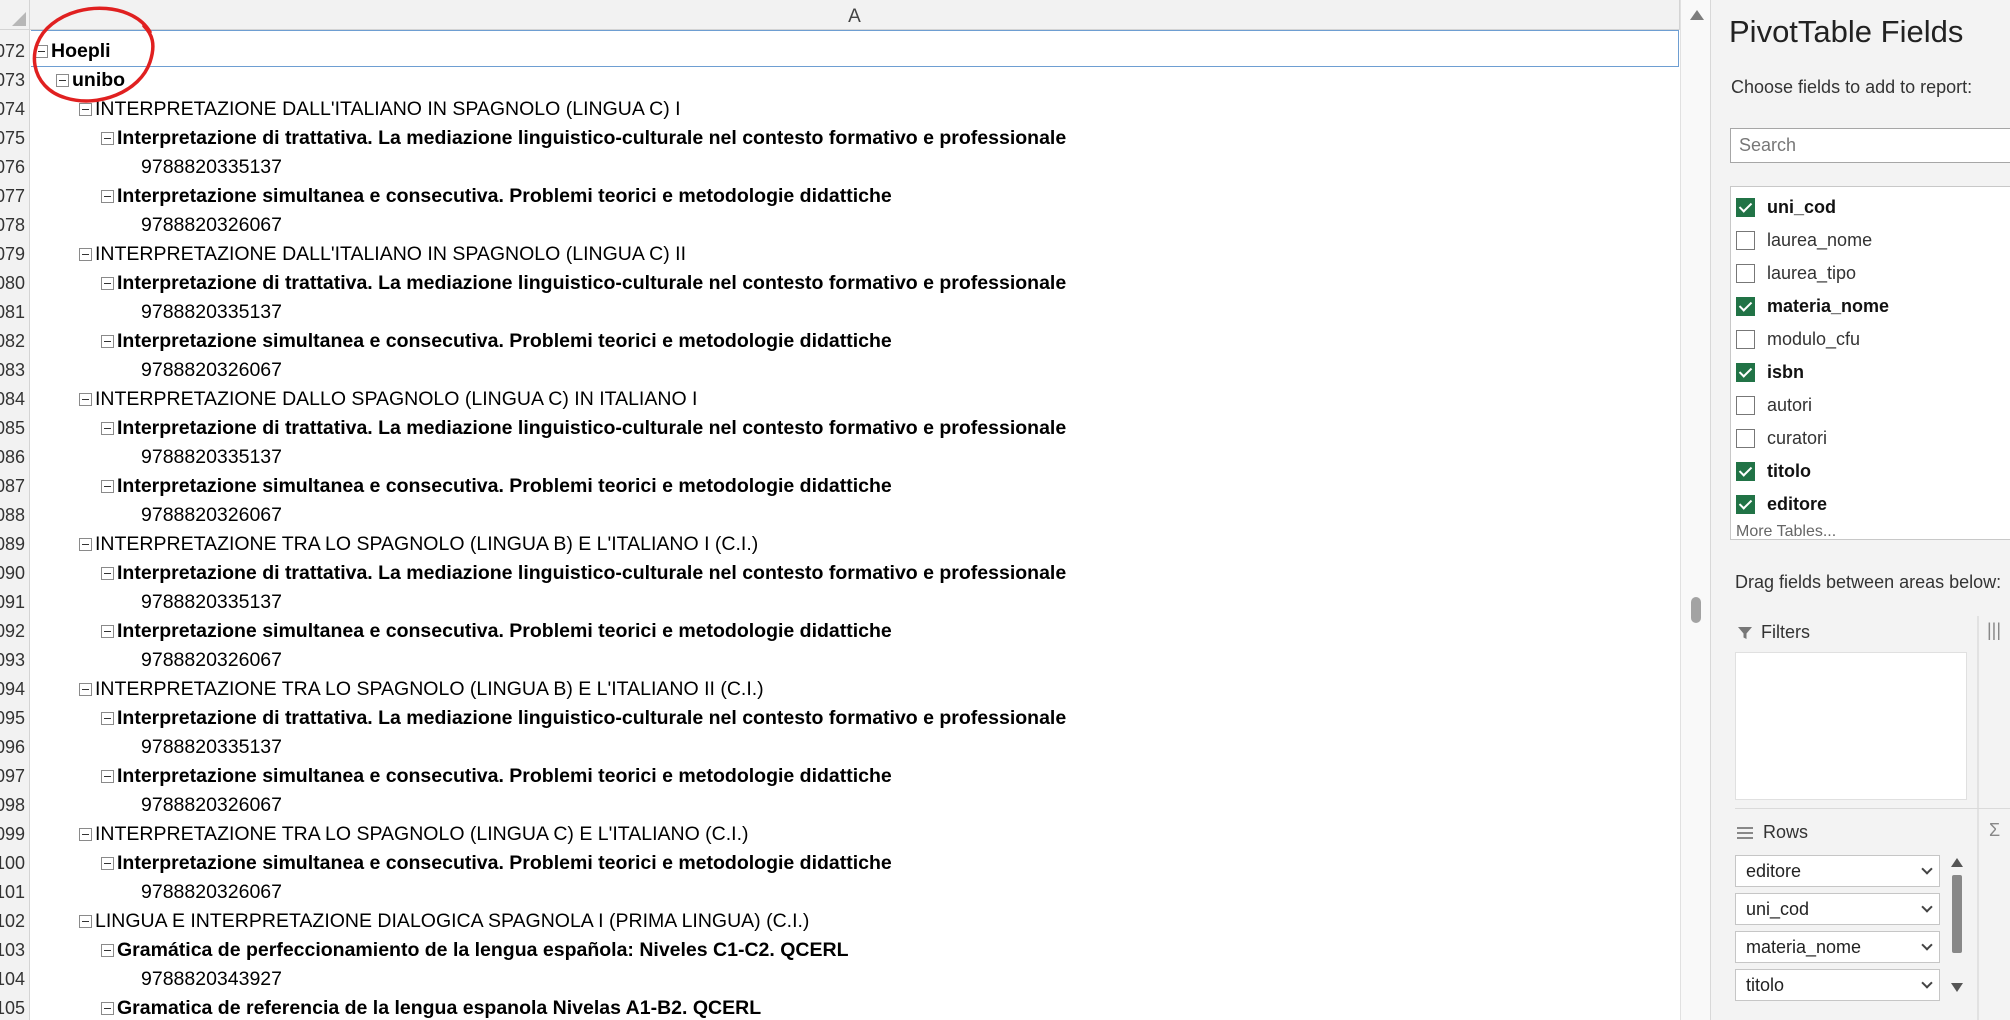 This screenshot has height=1020, width=2010. Describe the element at coordinates (1870, 306) in the screenshot. I see `field-item: materia_nome` at that location.